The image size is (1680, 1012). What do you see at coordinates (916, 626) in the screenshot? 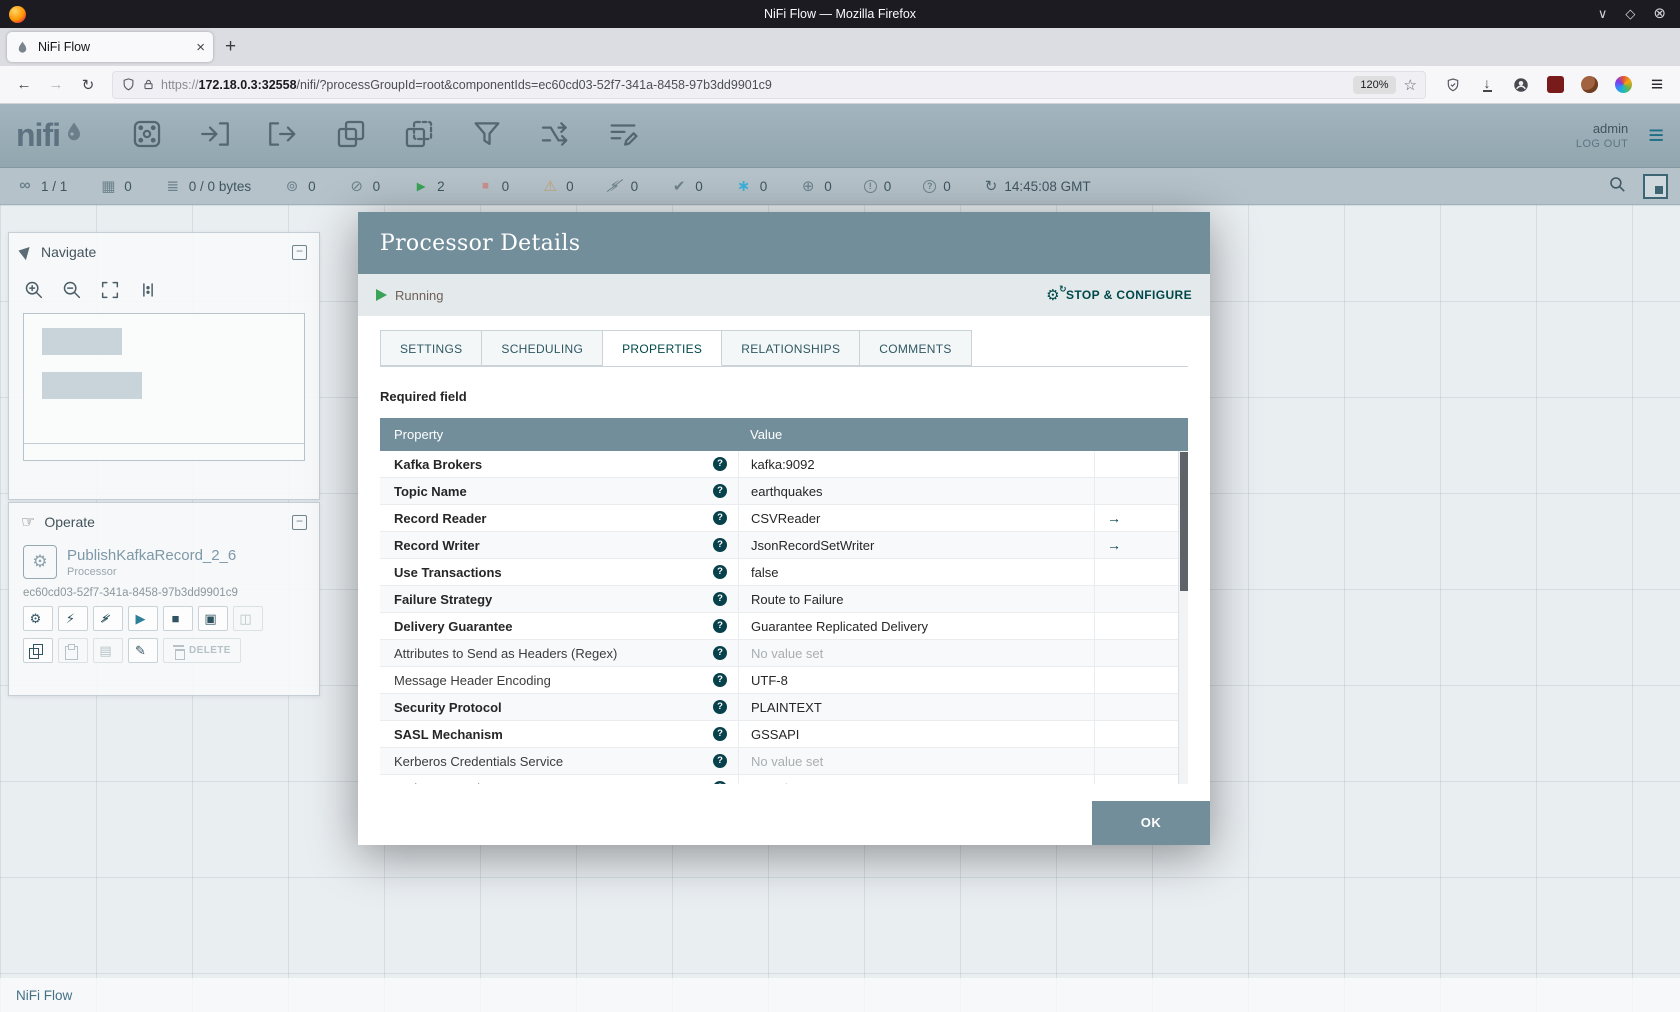
I see `value-cell: Guarantee Replicated Delivery` at bounding box center [916, 626].